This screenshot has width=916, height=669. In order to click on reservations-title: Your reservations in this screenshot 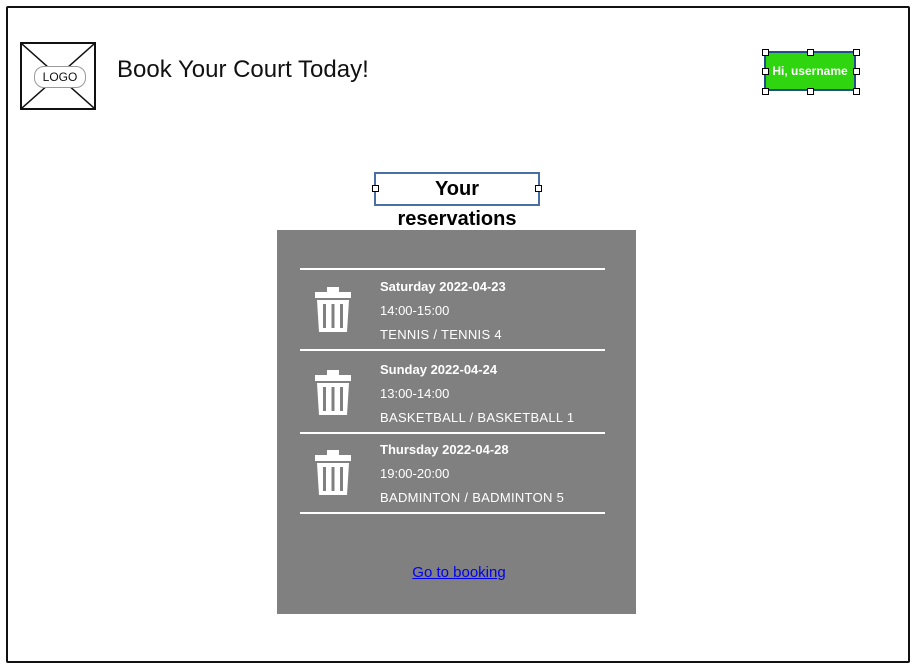, I will do `click(457, 201)`.